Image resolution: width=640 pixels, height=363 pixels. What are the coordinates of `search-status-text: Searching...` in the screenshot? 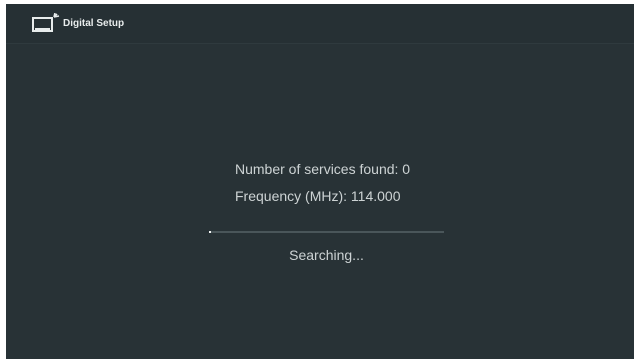 It's located at (326, 255).